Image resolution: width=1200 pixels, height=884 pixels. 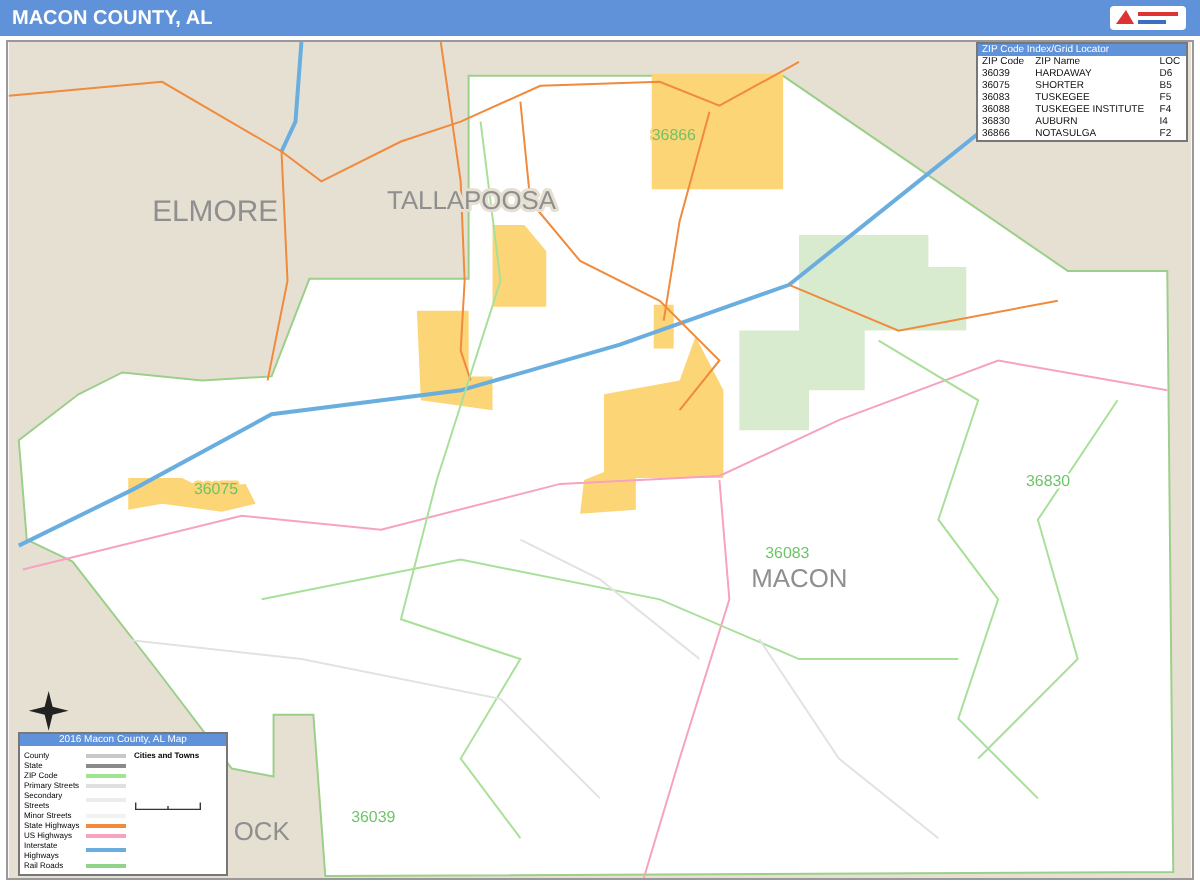 What do you see at coordinates (215, 212) in the screenshot?
I see `county-label: ELMORE` at bounding box center [215, 212].